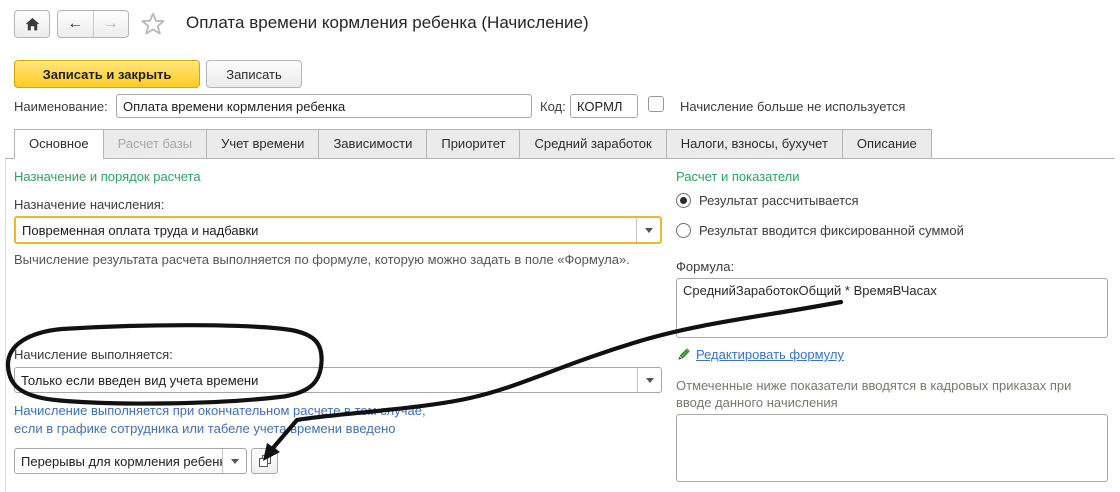 This screenshot has height=492, width=1120. Describe the element at coordinates (656, 104) in the screenshot. I see `not-used-checkbox` at that location.